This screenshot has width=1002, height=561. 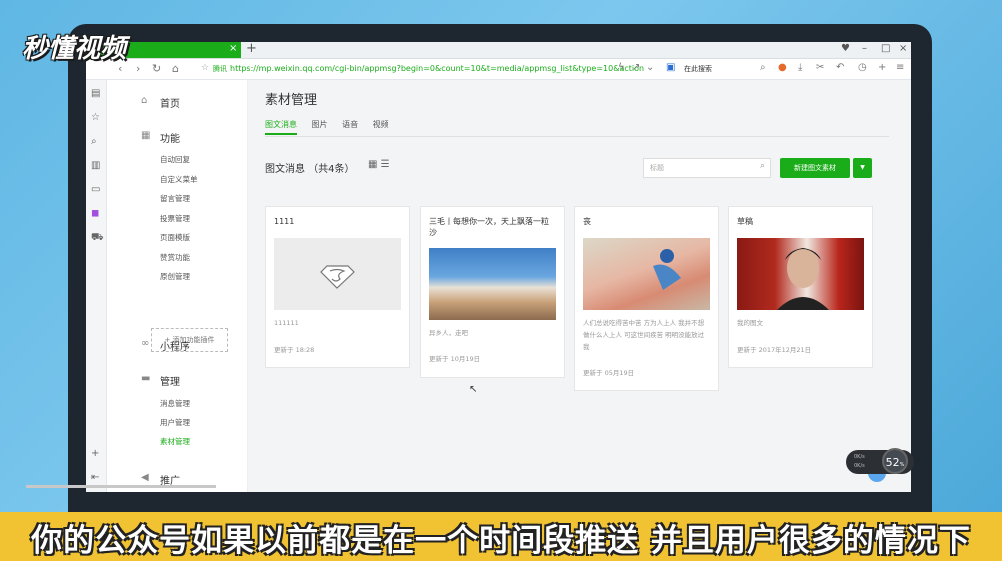 What do you see at coordinates (473, 389) in the screenshot?
I see `mouse-cursor-icon: ↖` at bounding box center [473, 389].